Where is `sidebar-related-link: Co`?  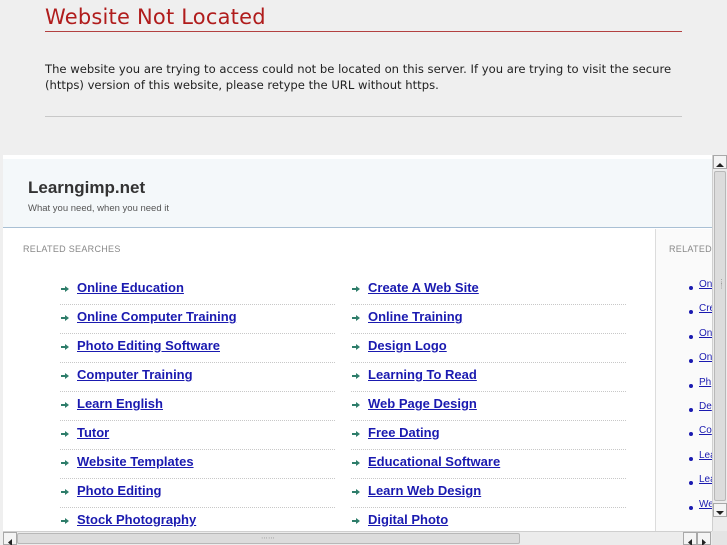
sidebar-related-link: Co is located at coordinates (705, 430).